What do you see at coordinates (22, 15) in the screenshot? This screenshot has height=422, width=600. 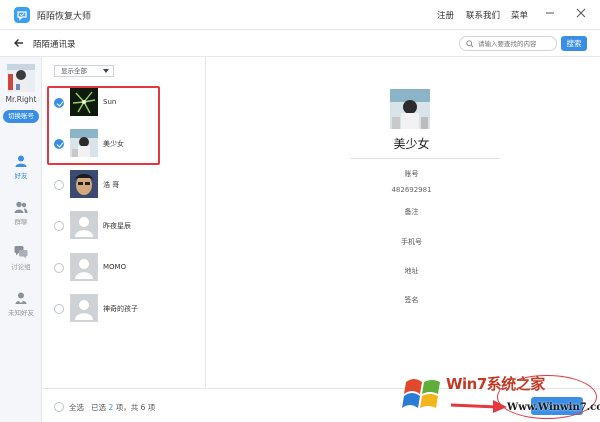 I see `app-logo-icon` at bounding box center [22, 15].